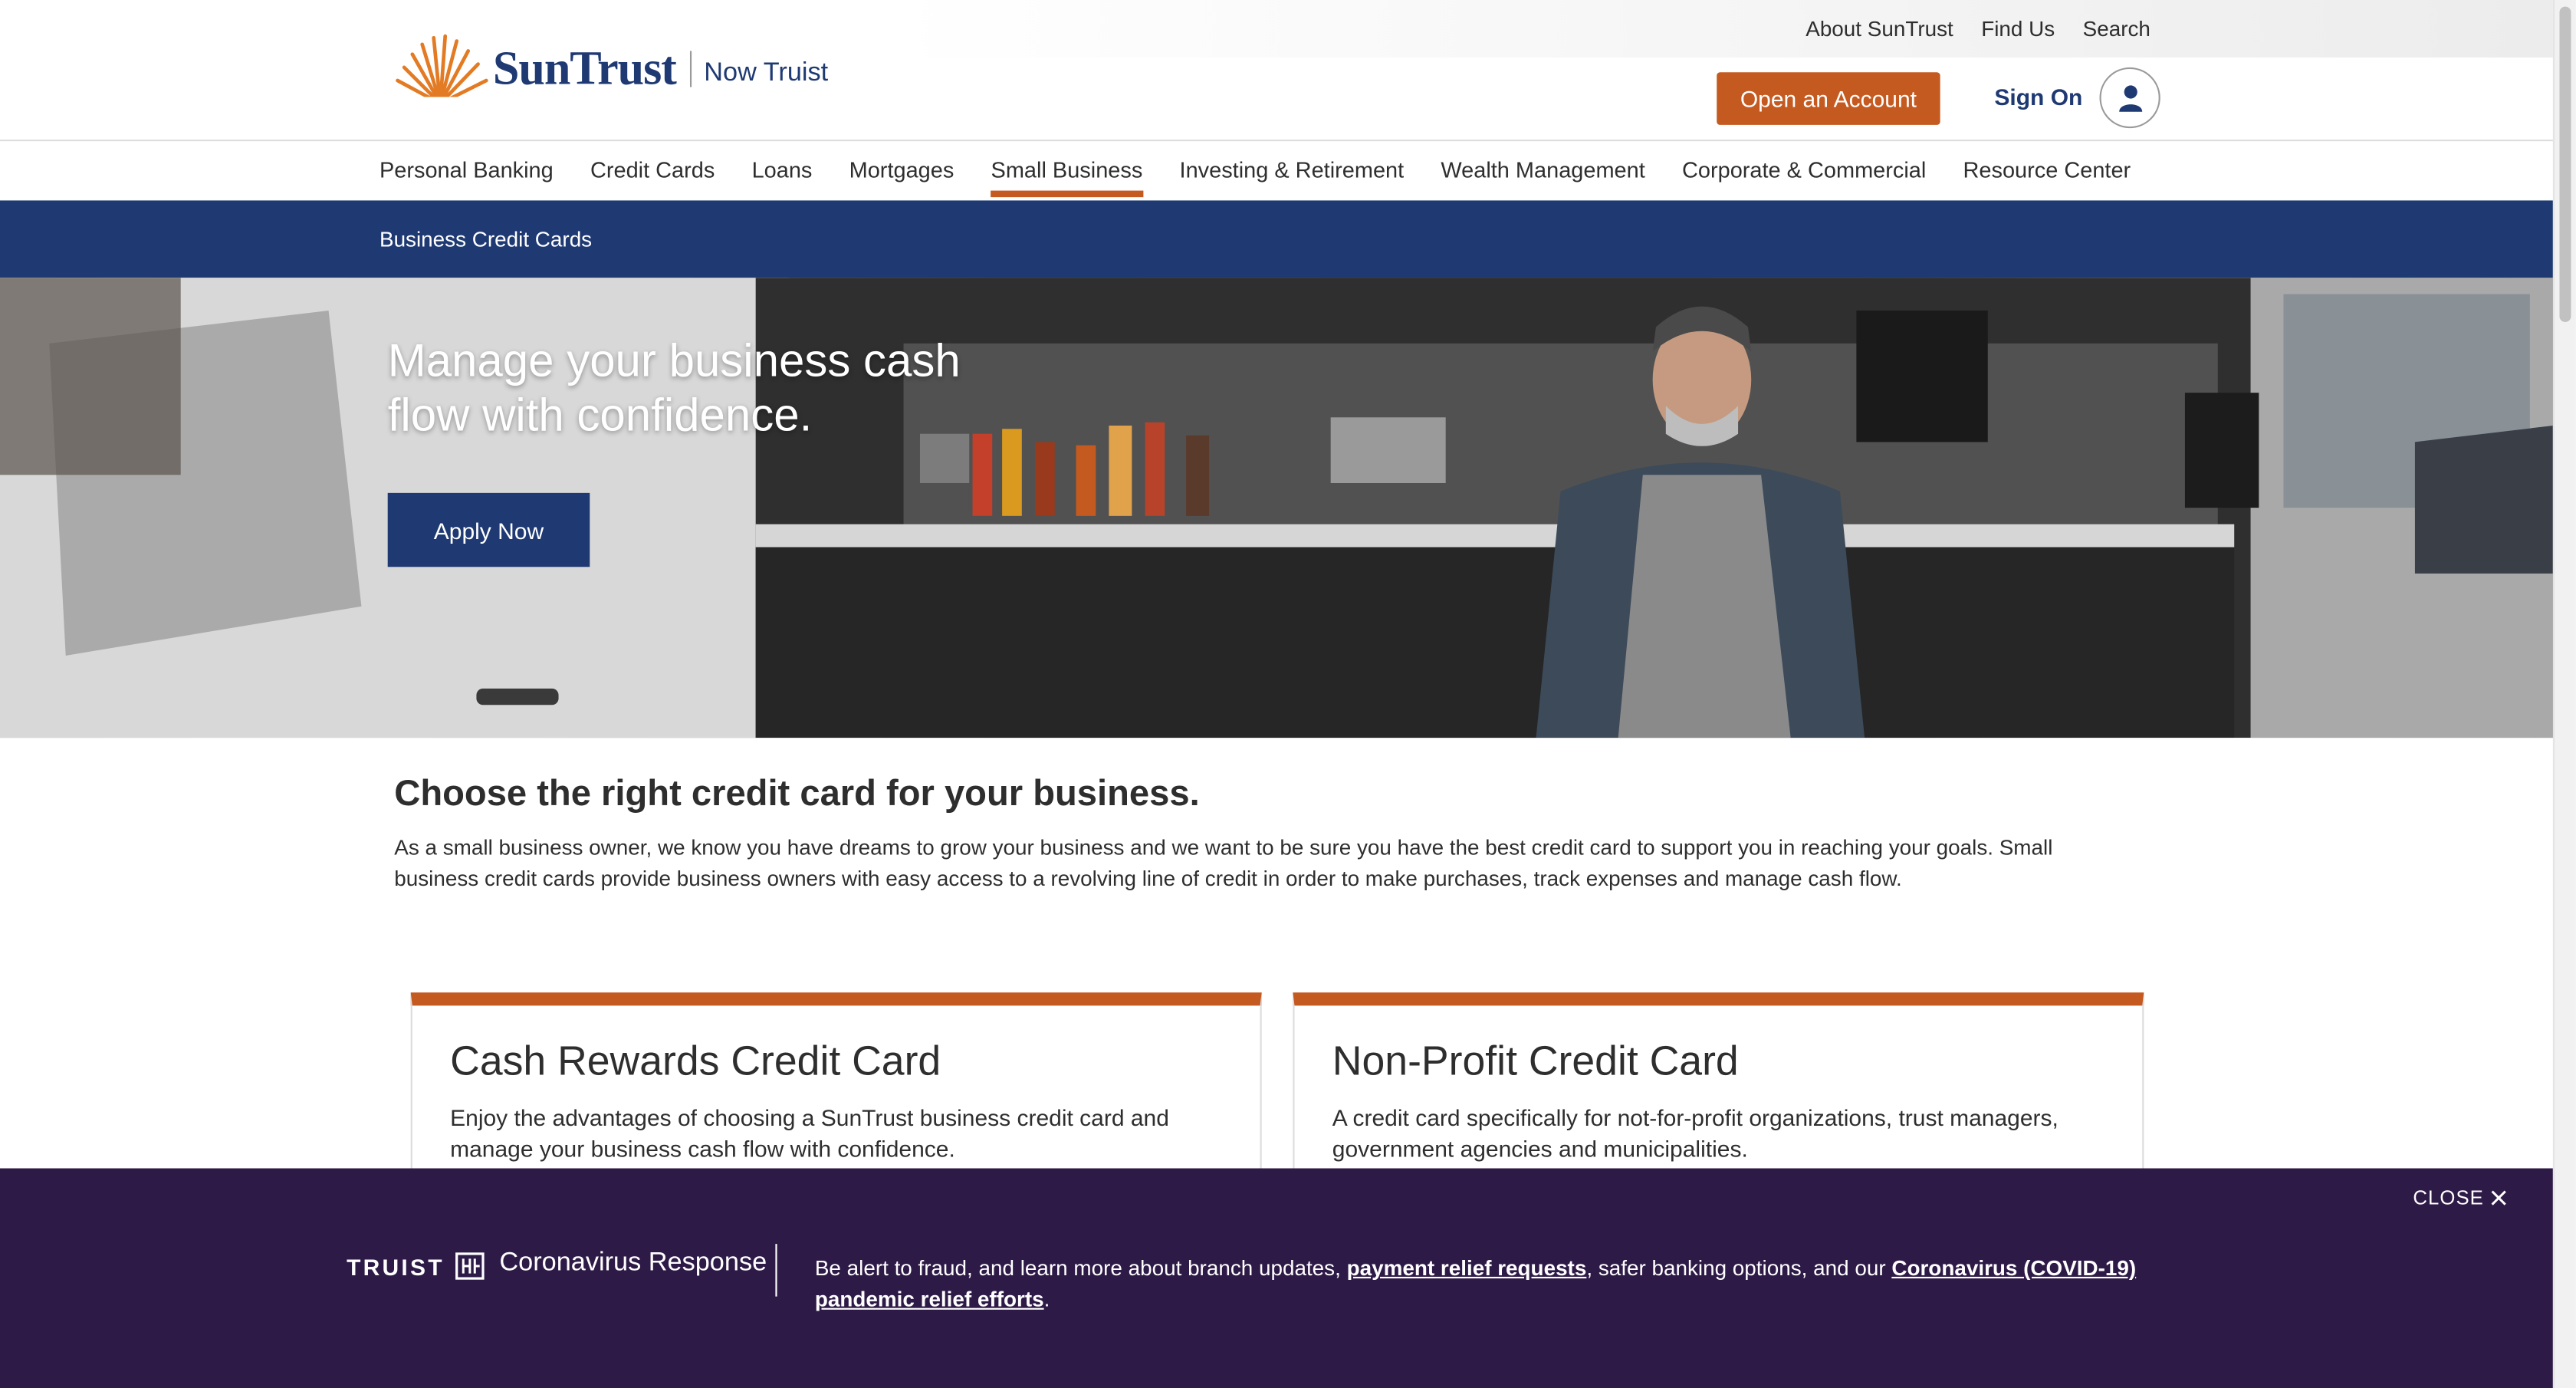 The width and height of the screenshot is (2576, 1388). What do you see at coordinates (1292, 170) in the screenshot?
I see `nav-investing-retirement: Investing & Retirement` at bounding box center [1292, 170].